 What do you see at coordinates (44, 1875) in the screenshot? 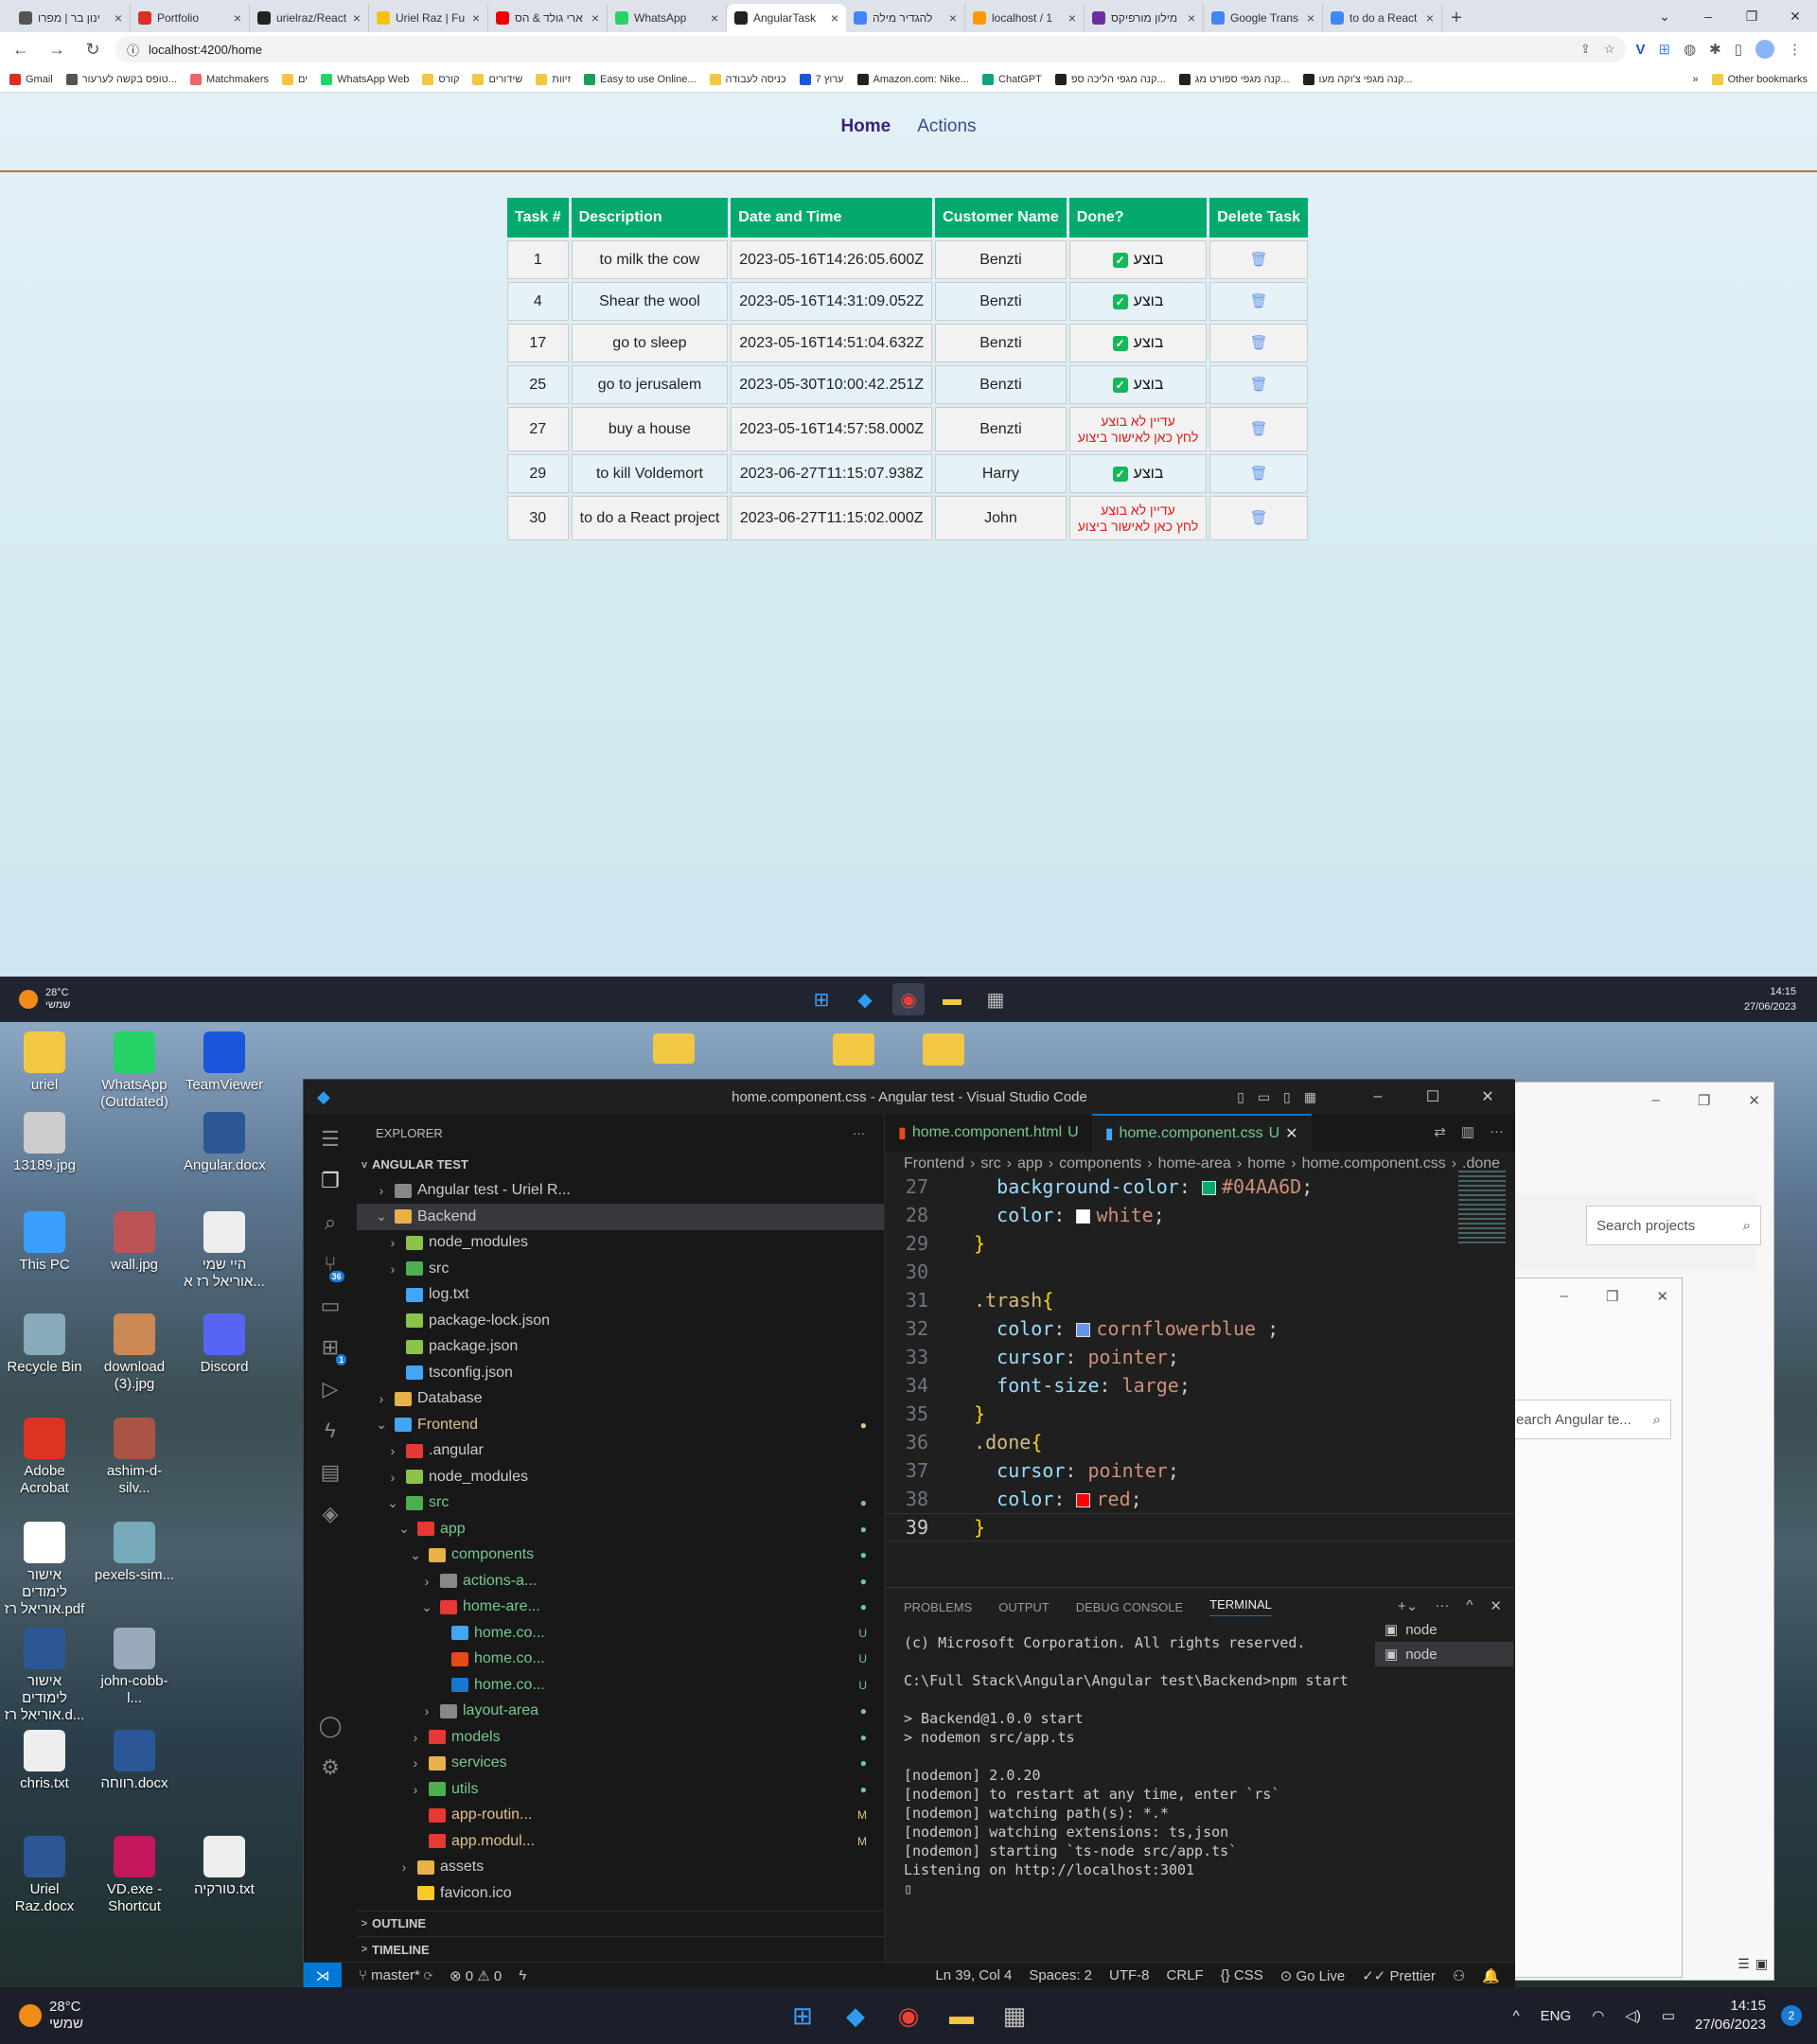
I see `desktop-icon: Uriel Raz.docx` at bounding box center [44, 1875].